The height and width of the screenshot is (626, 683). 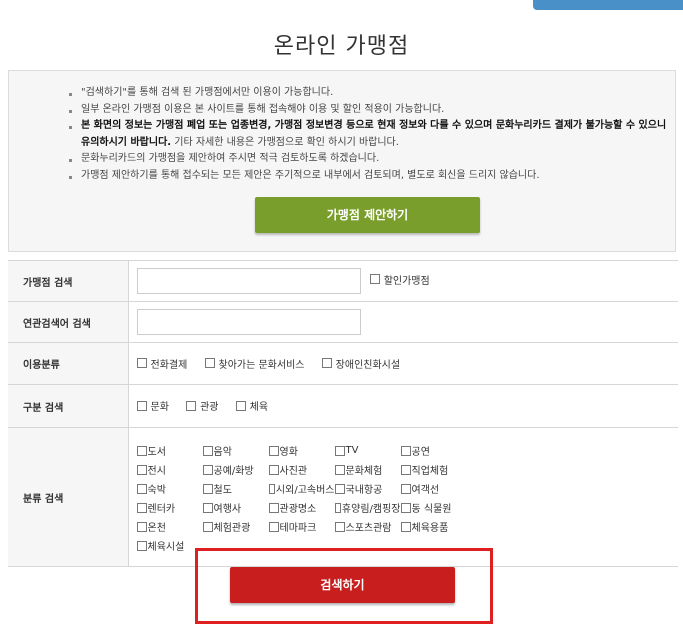 What do you see at coordinates (433, 508) in the screenshot?
I see `category-option: 동 식물원` at bounding box center [433, 508].